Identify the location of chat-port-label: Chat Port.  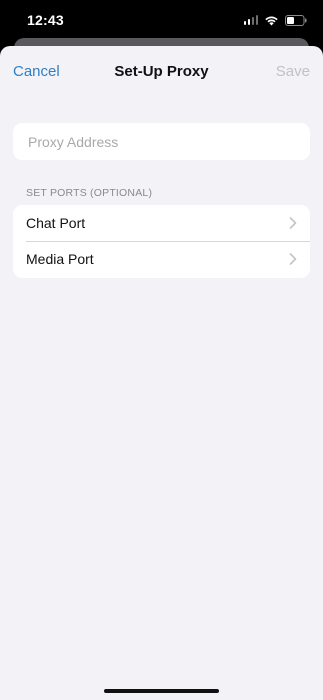
(56, 223).